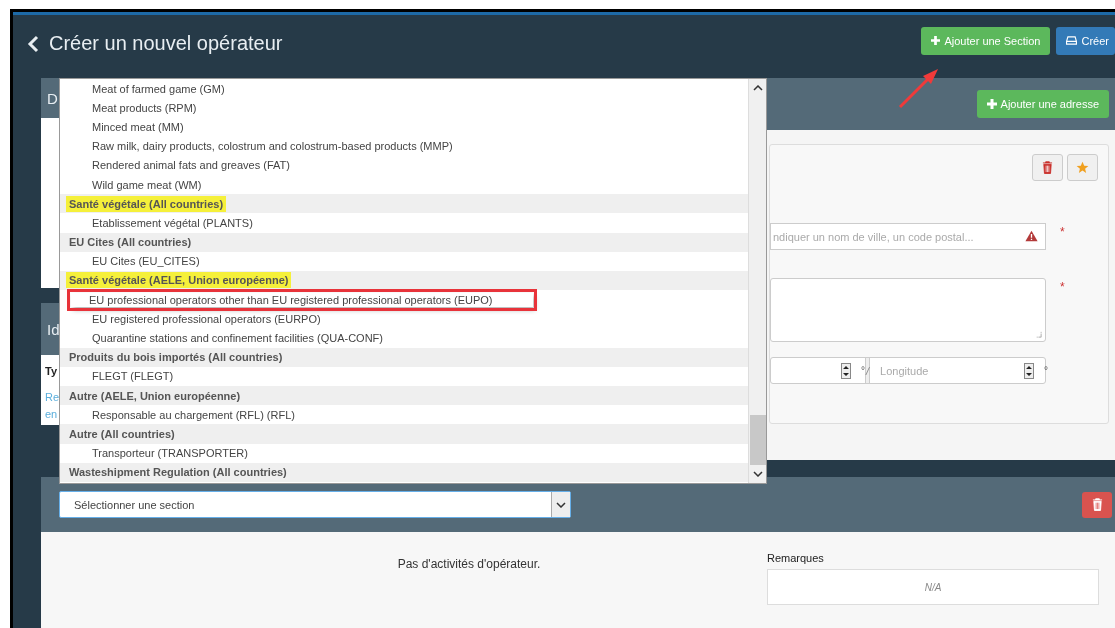  I want to click on dropdown-option: Rendered animal fats and greaves (FAT), so click(404, 165).